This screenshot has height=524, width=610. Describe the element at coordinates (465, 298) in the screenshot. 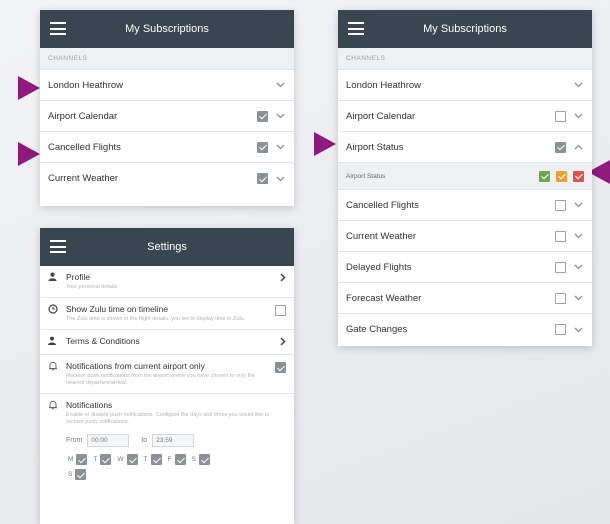

I see `channel-row-forecast-weather: Forecast Weather` at that location.